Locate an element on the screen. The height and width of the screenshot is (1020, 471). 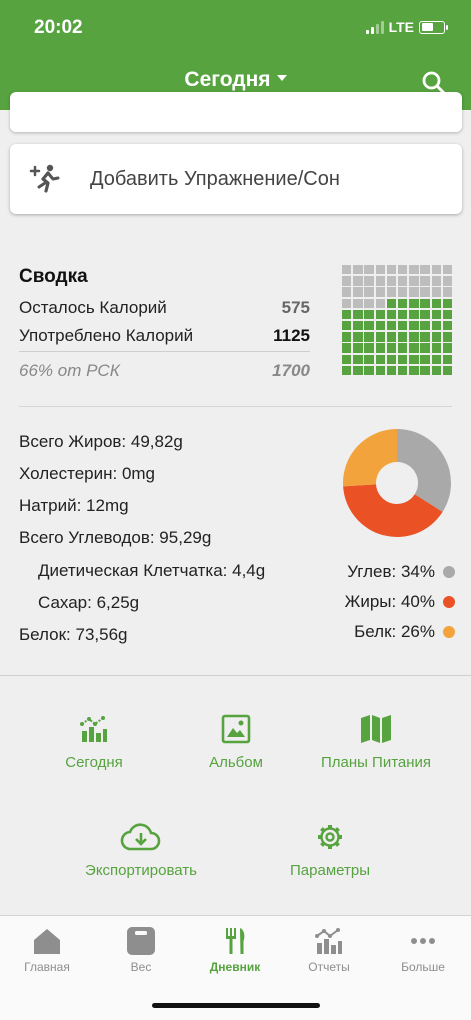
shortcut-album: Альбом is located at coordinates (236, 742).